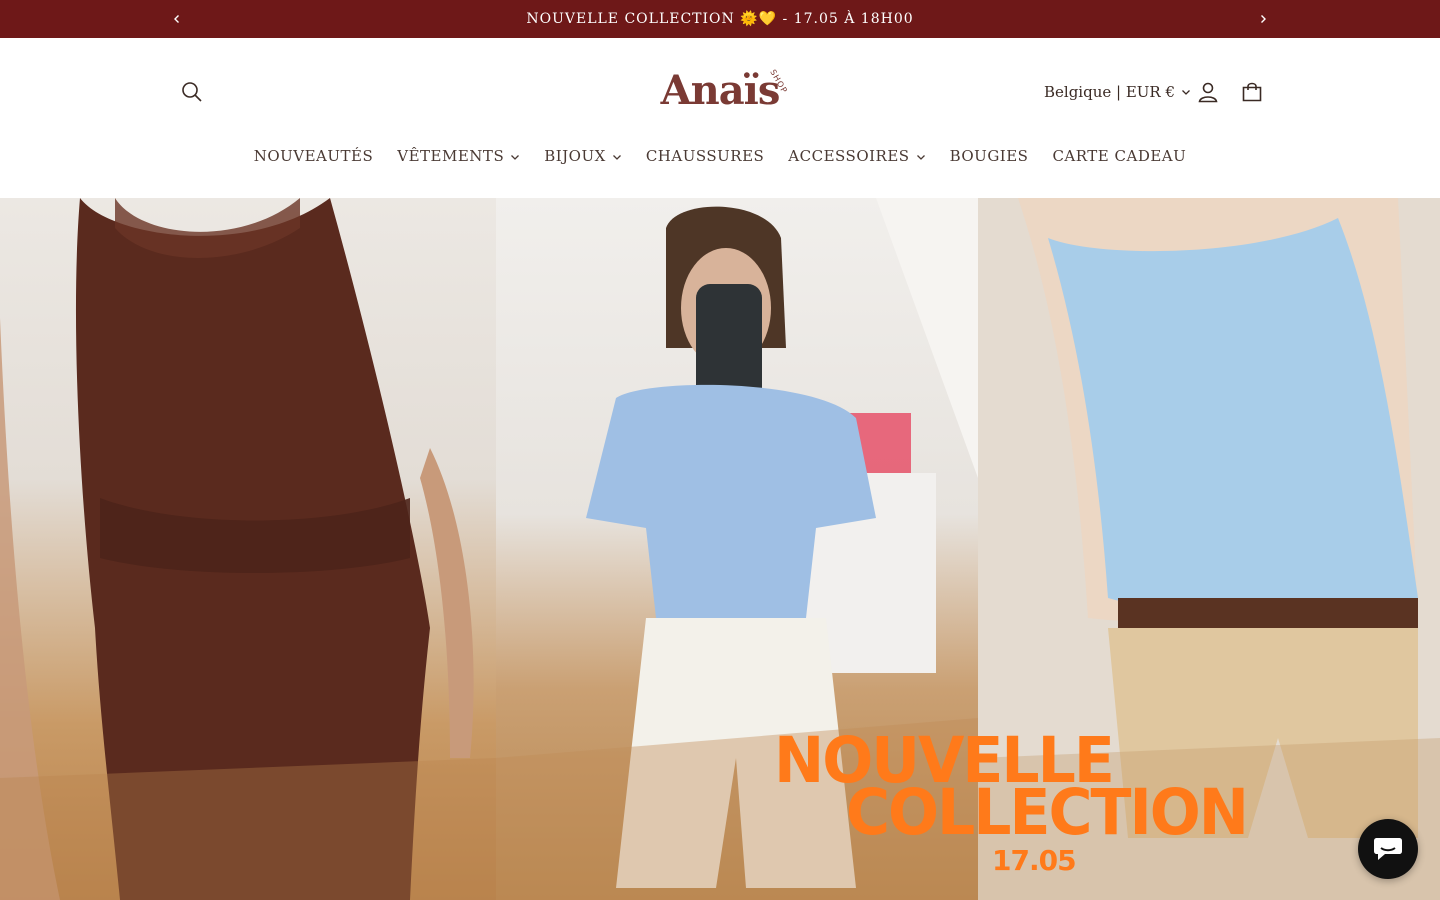  I want to click on nav-item-nouveautes: NOUVEAUTÉS, so click(314, 156).